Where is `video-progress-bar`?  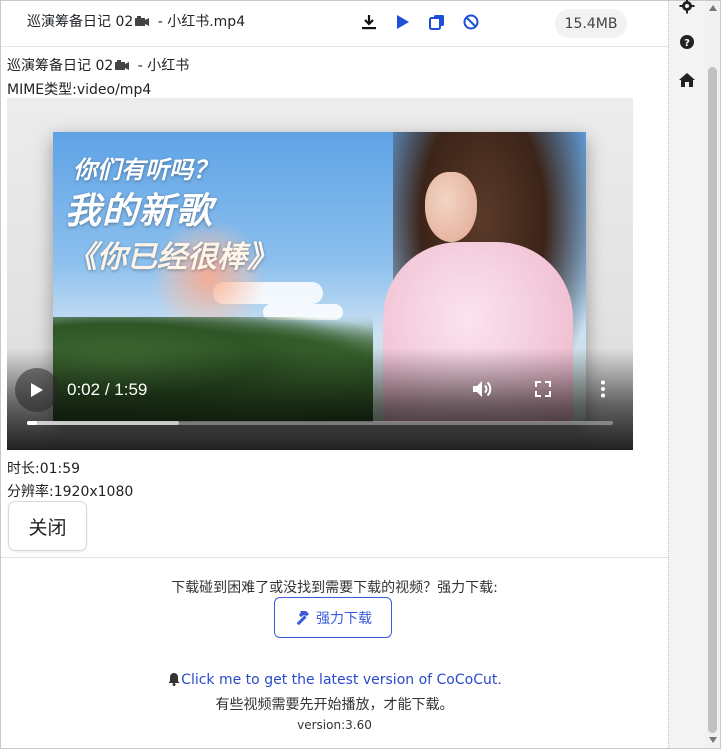
video-progress-bar is located at coordinates (320, 423).